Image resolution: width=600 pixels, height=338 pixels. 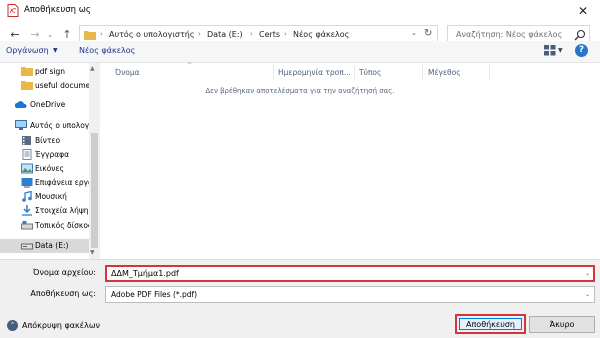 What do you see at coordinates (190, 65) in the screenshot?
I see `sort-indicator-icon: ^` at bounding box center [190, 65].